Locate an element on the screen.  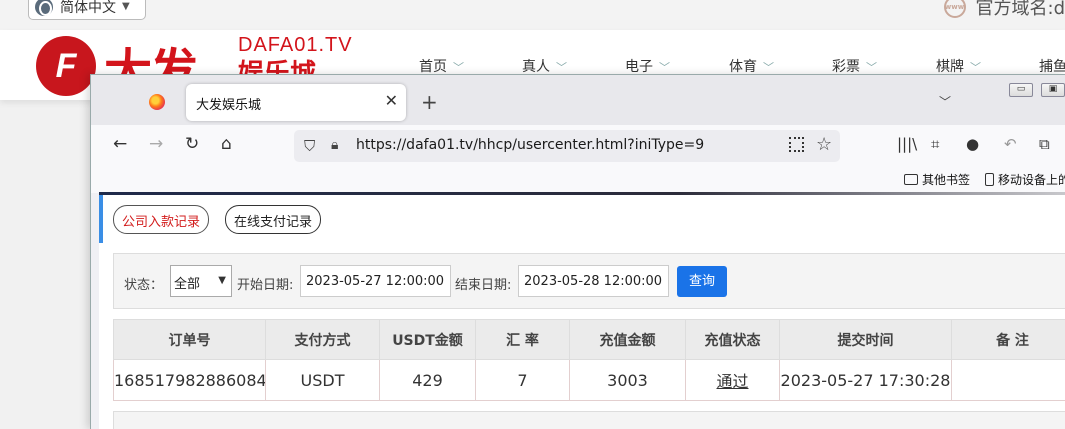
site-nav: 首页 ﹀ 真人 ﹀ 电子 ﹀ 体育 ﹀ 彩票 ﹀ 棋牌 ﹀ 捕鱼 is located at coordinates (532, 66).